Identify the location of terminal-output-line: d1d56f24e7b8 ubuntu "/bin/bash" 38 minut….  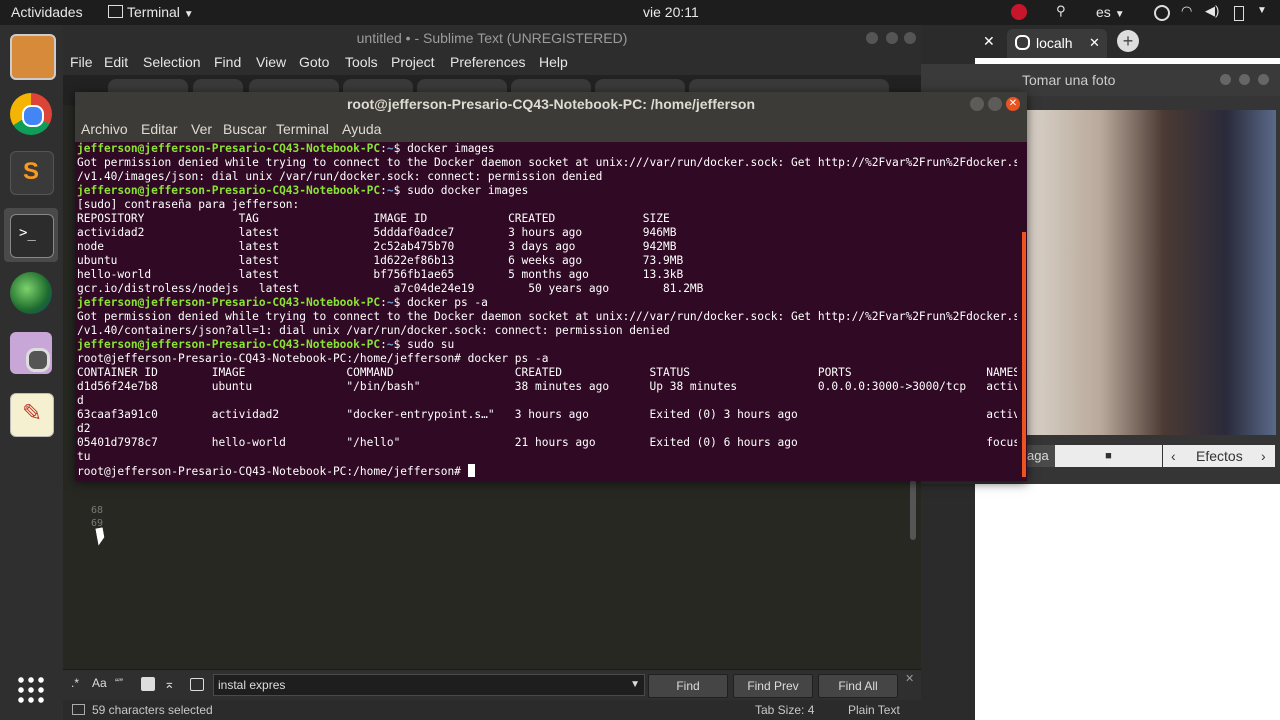
(547, 386).